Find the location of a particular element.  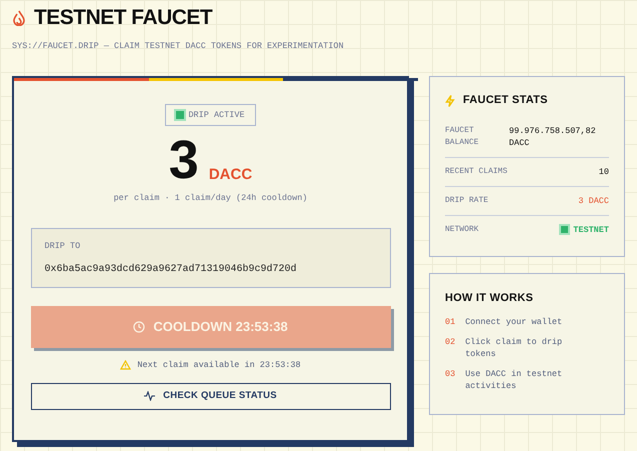

lightning-icon is located at coordinates (450, 100).